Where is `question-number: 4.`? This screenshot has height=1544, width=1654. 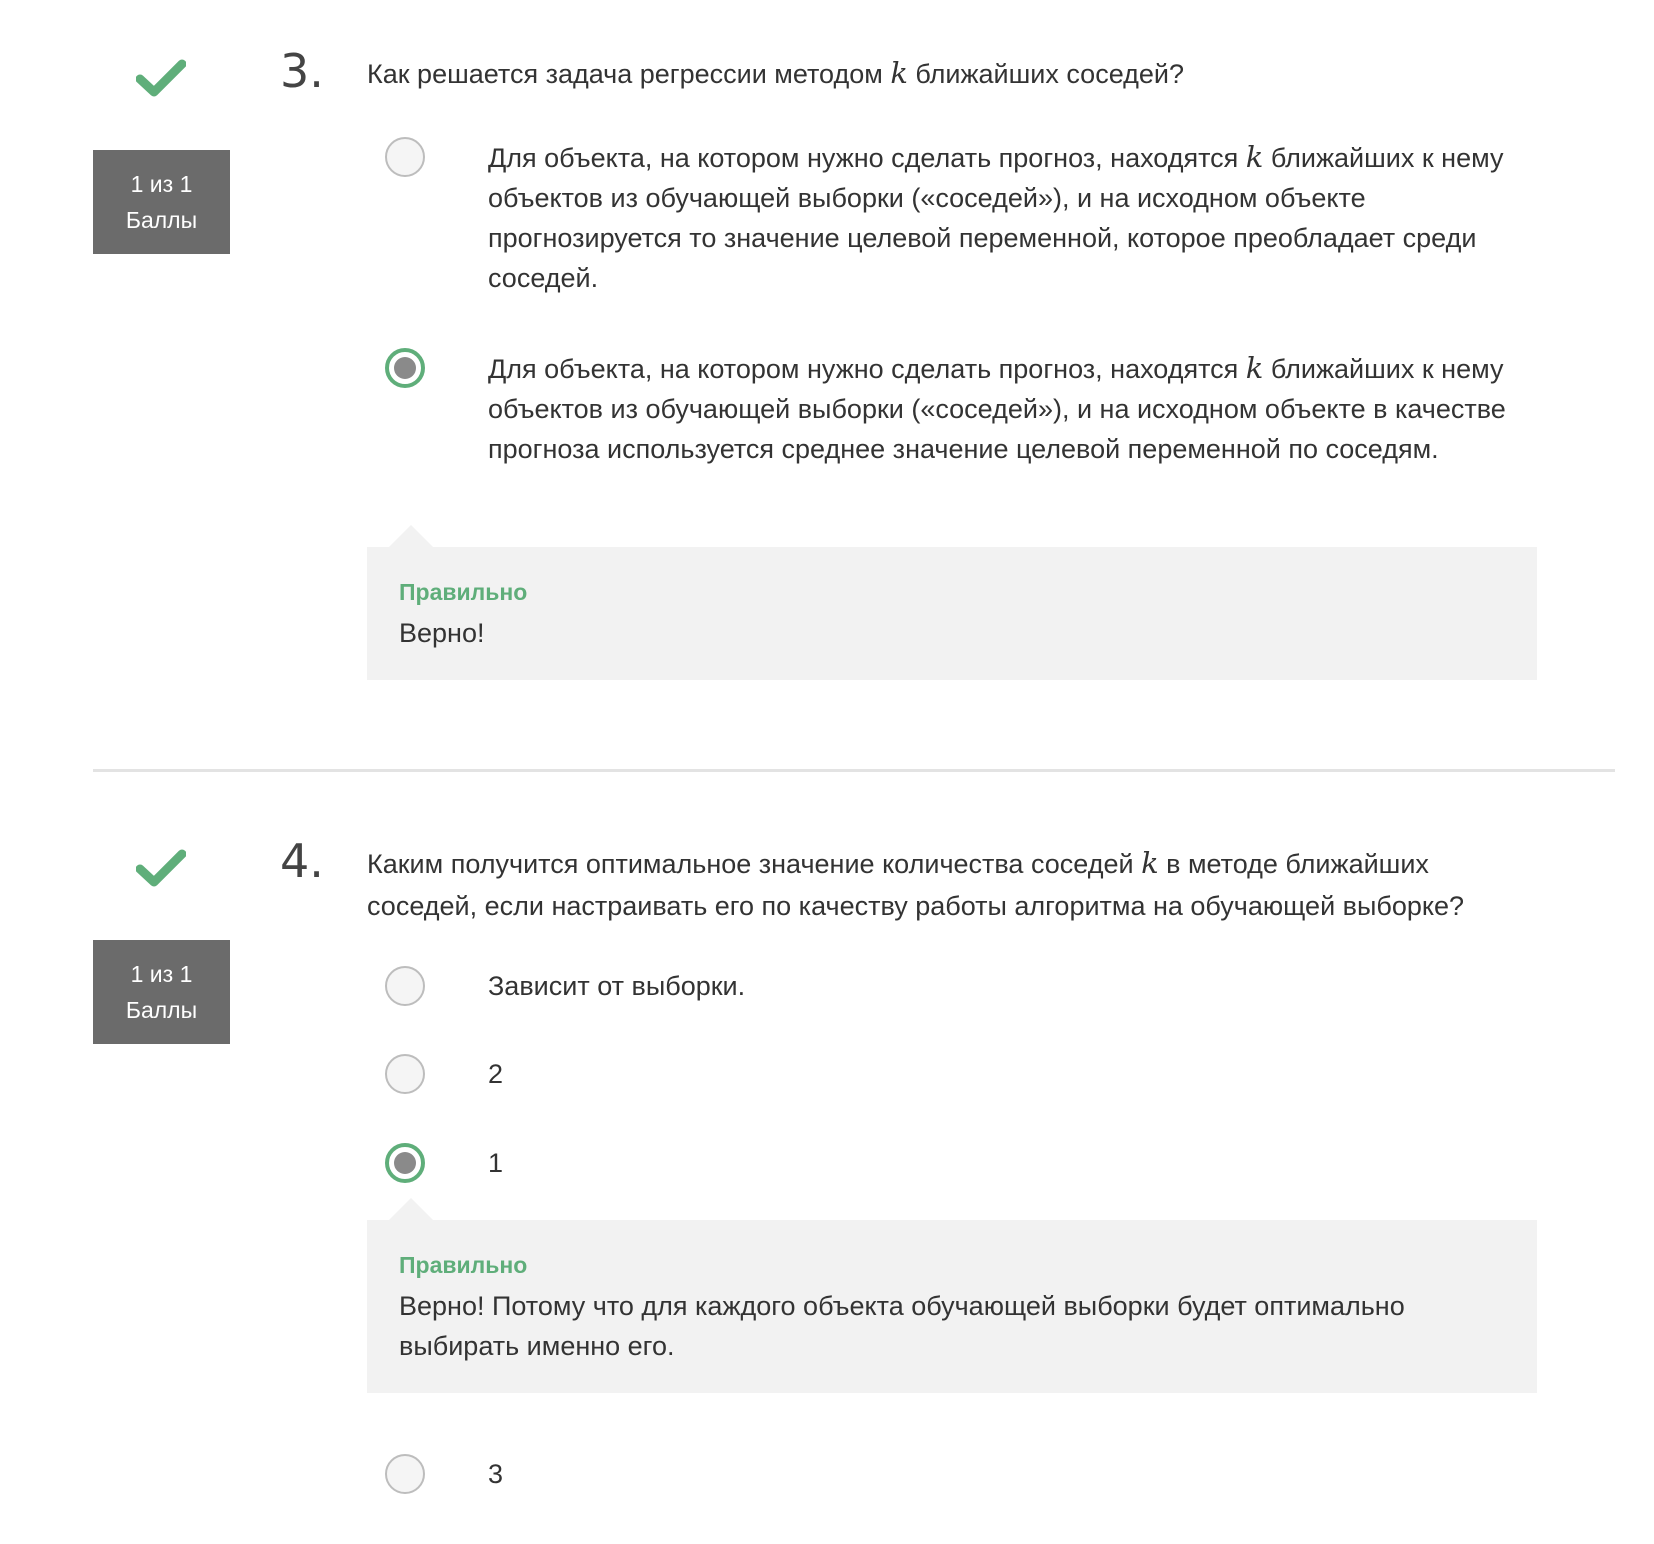
question-number: 4. is located at coordinates (302, 861).